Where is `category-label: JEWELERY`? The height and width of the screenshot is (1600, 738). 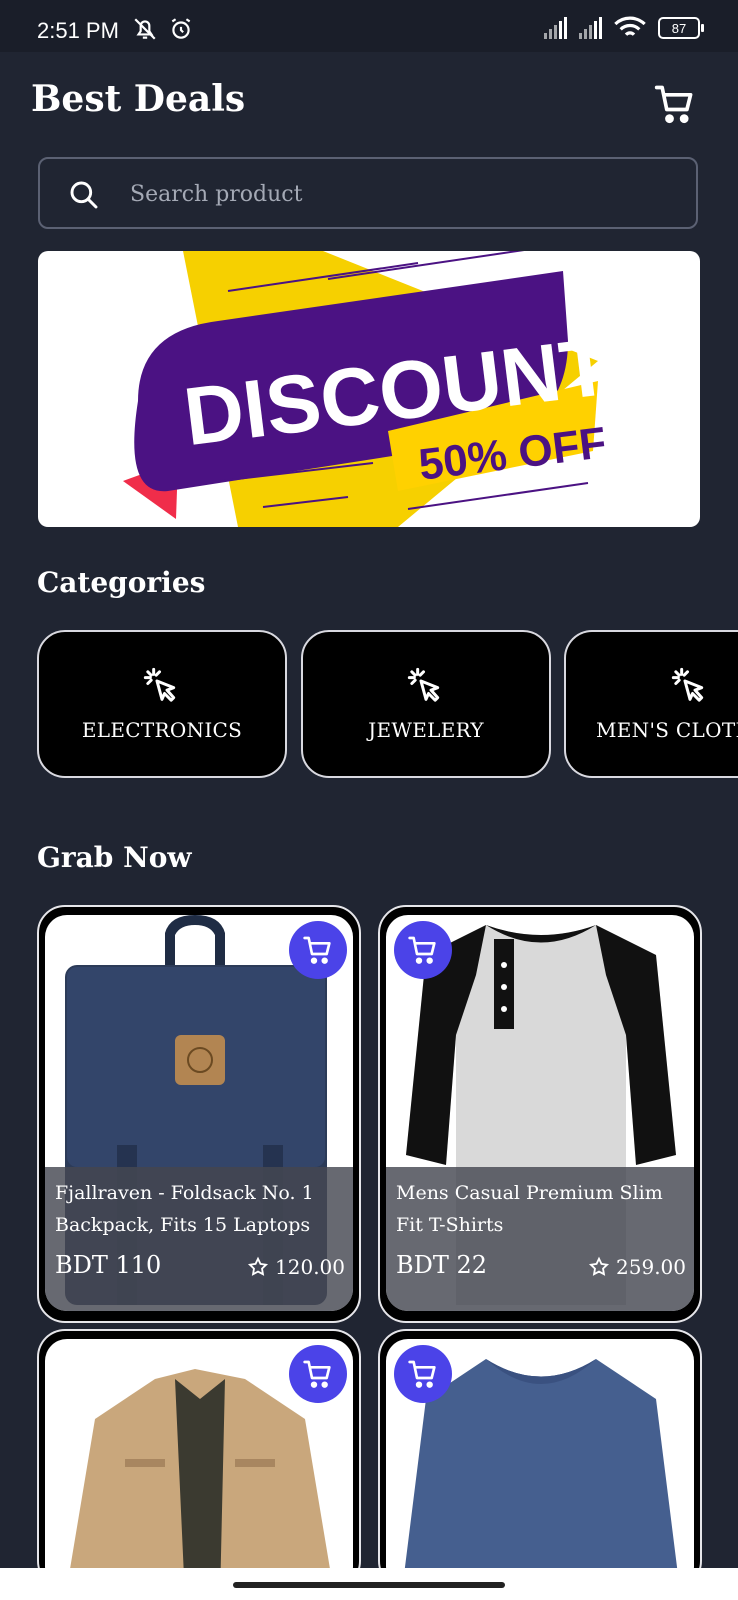
category-label: JEWELERY is located at coordinates (426, 730).